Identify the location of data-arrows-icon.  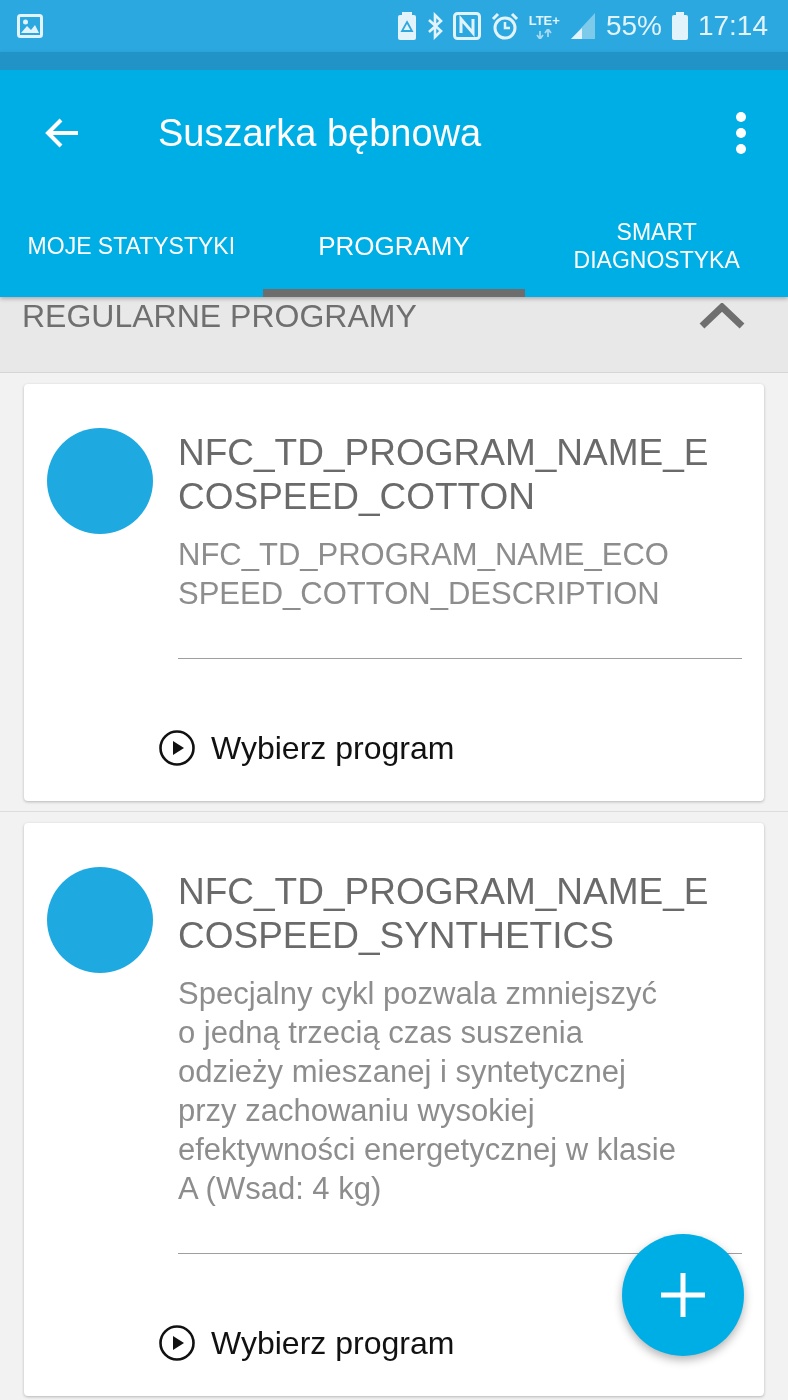
(544, 33).